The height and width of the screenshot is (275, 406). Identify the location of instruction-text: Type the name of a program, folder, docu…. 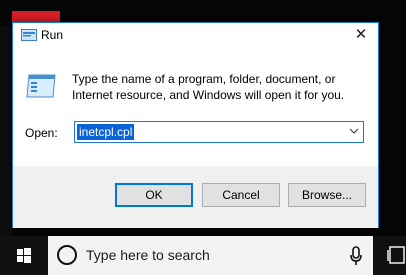
(208, 87).